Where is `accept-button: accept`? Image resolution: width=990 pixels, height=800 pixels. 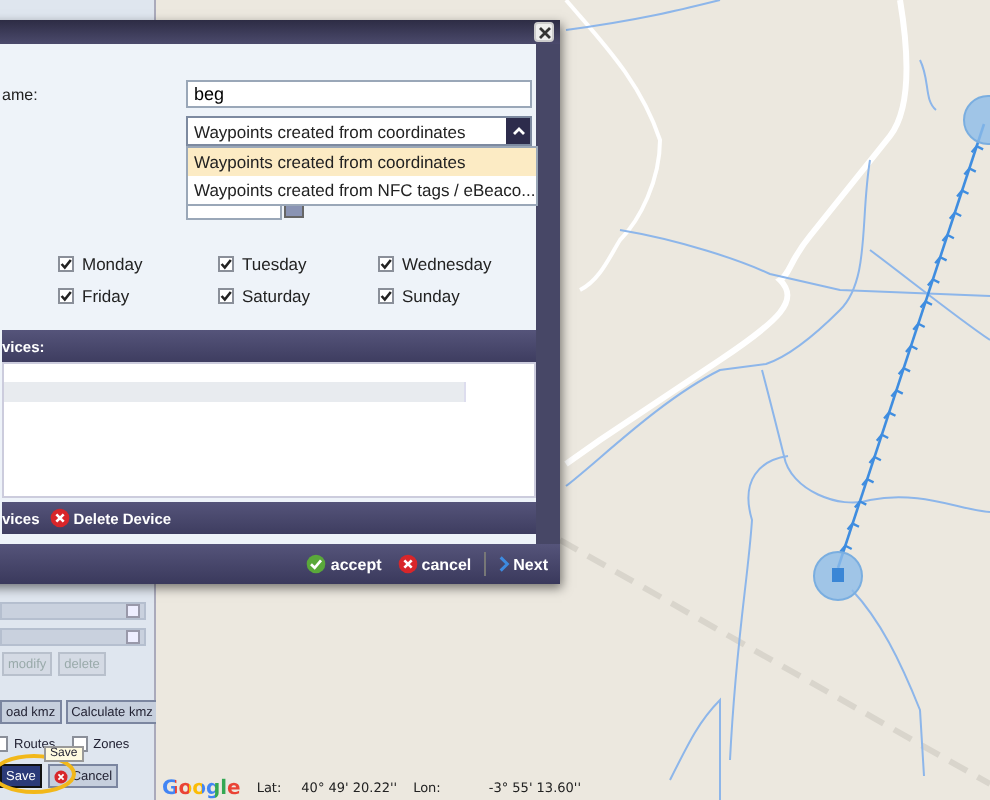
accept-button: accept is located at coordinates (344, 564).